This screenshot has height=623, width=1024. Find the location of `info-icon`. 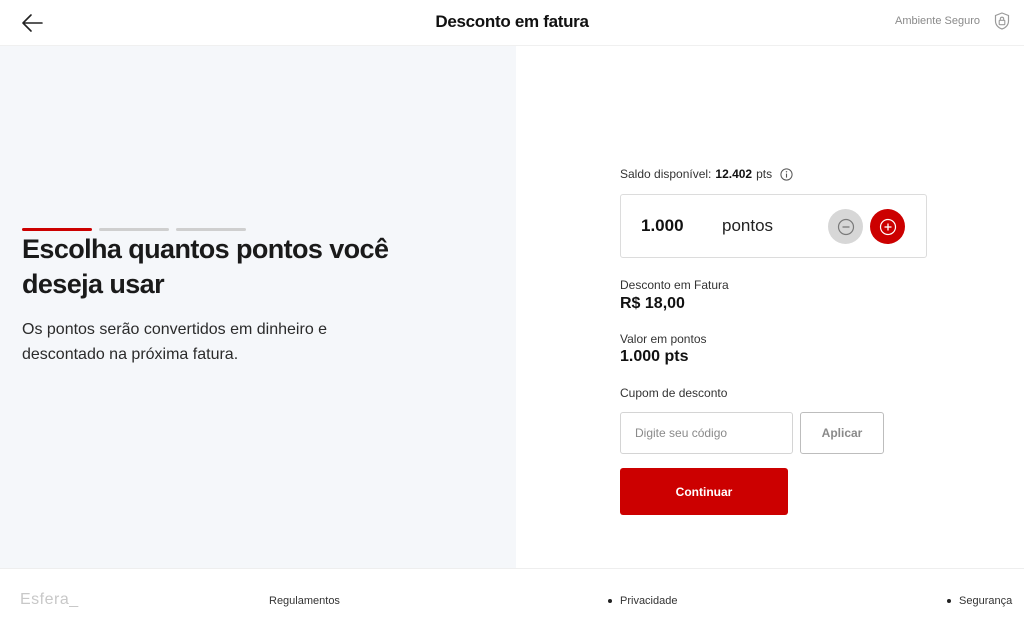

info-icon is located at coordinates (786, 174).